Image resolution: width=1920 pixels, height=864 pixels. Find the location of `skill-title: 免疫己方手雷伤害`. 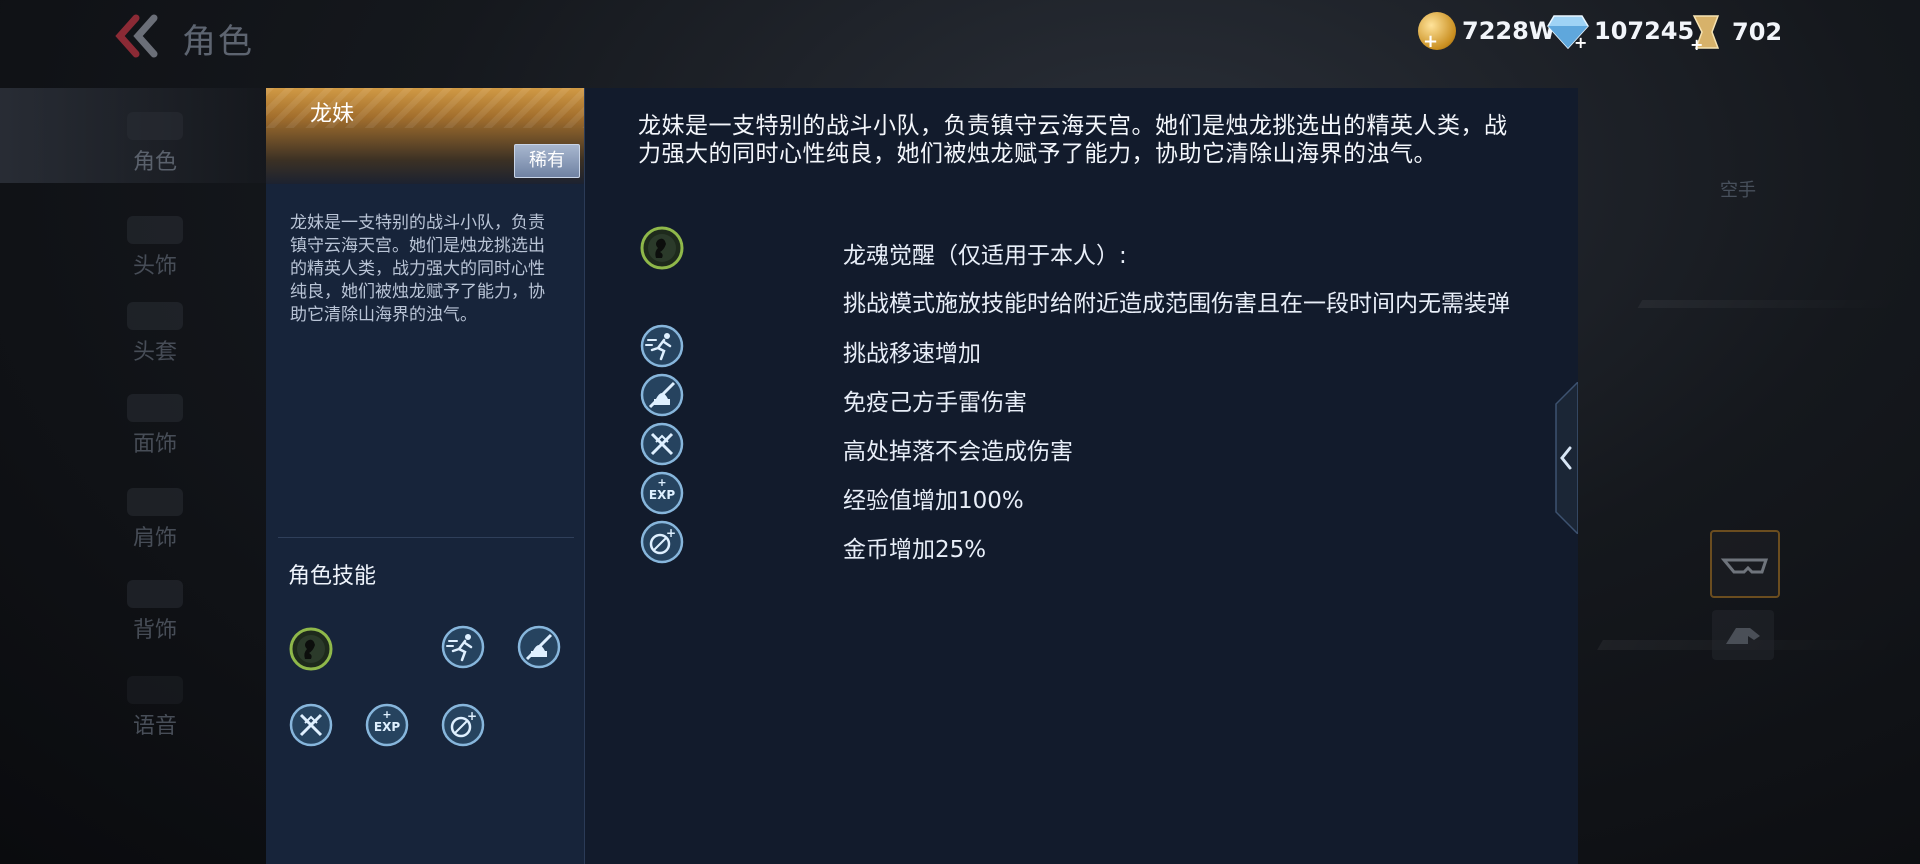

skill-title: 免疫己方手雷伤害 is located at coordinates (935, 403).